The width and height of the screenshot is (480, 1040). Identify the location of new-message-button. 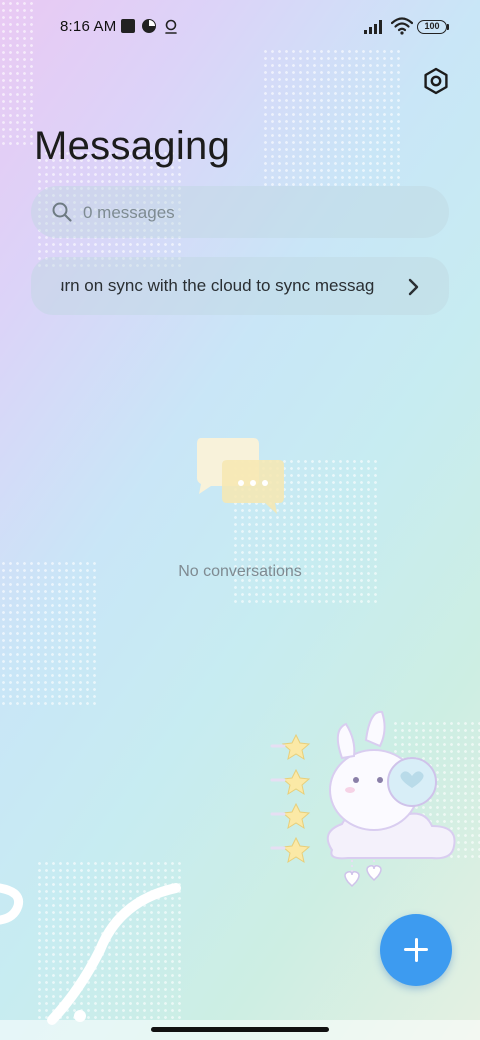
(416, 950).